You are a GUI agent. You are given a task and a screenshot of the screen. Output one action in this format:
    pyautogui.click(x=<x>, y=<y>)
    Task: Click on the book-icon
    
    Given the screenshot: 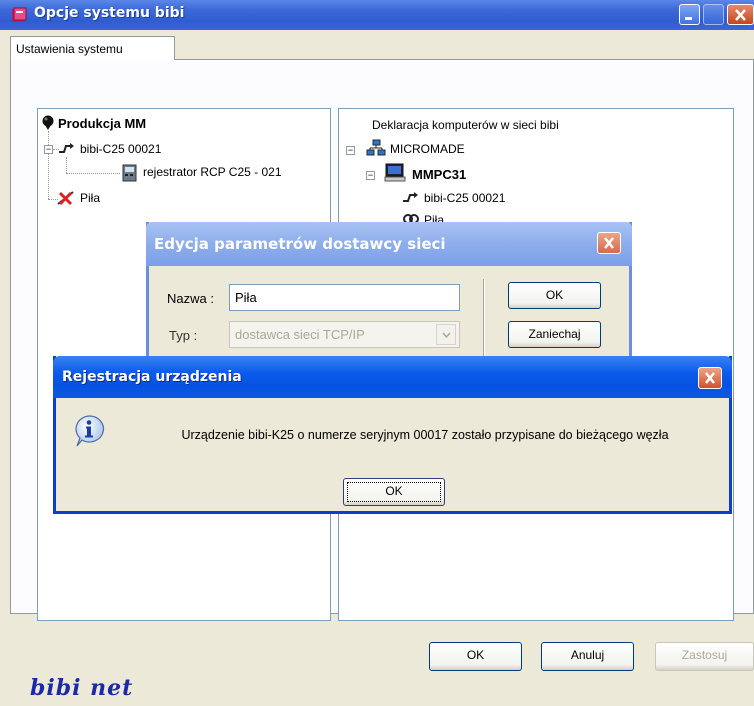 What is the action you would take?
    pyautogui.click(x=19, y=14)
    